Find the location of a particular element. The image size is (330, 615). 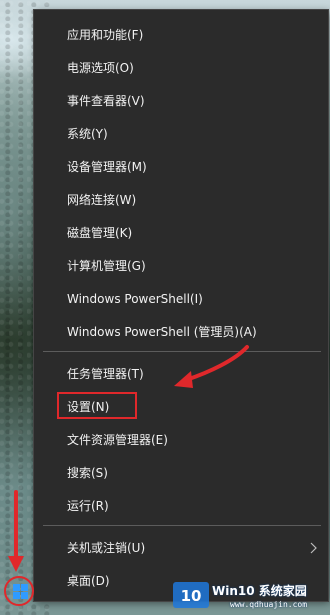

menu-item-task-manager: 任务管理器(T) is located at coordinates (181, 373).